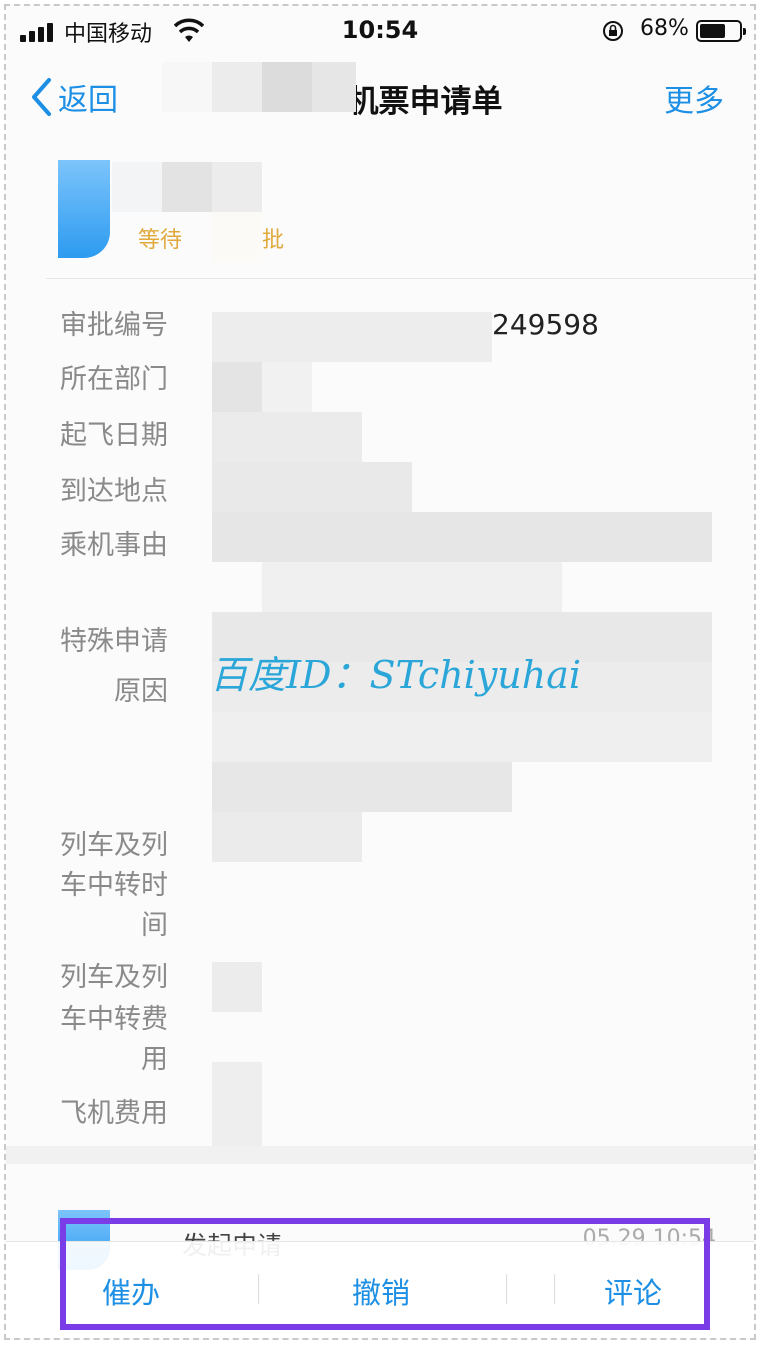 This screenshot has width=764, height=1348. I want to click on rotation-lock-icon, so click(613, 31).